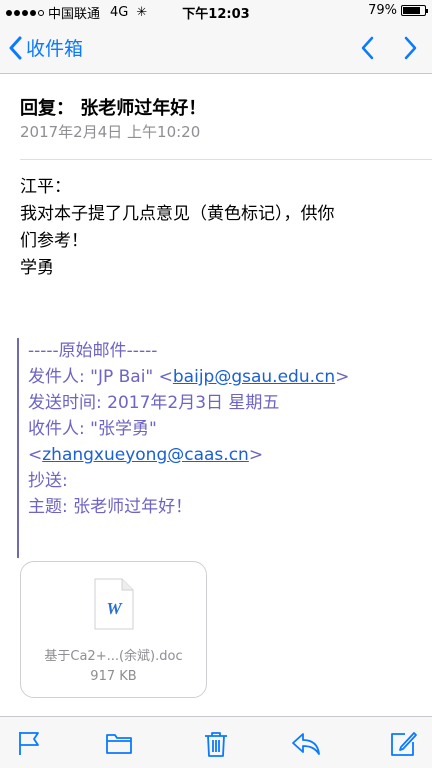  I want to click on from-email-link: baijp@gsau.edu.cn, so click(254, 377).